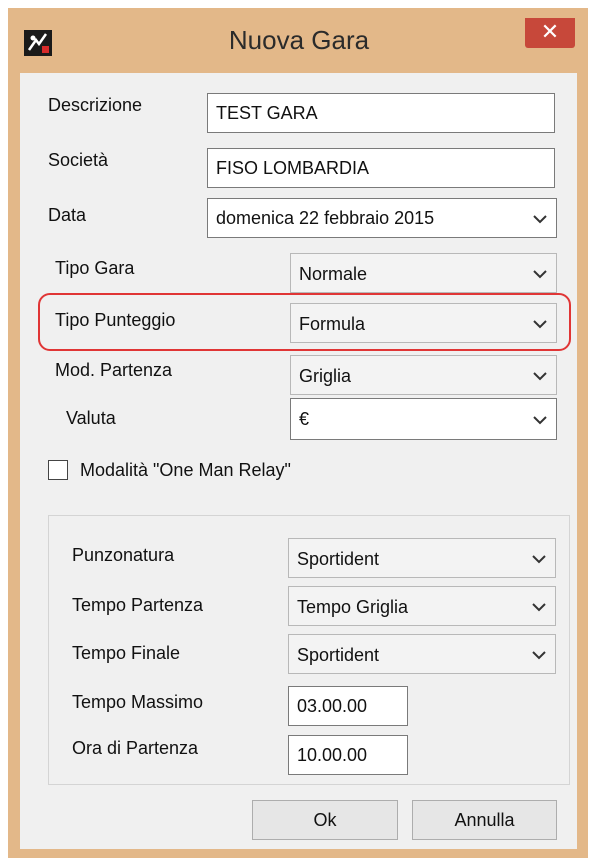  What do you see at coordinates (123, 555) in the screenshot?
I see `punzonatura-label: Punzonatura` at bounding box center [123, 555].